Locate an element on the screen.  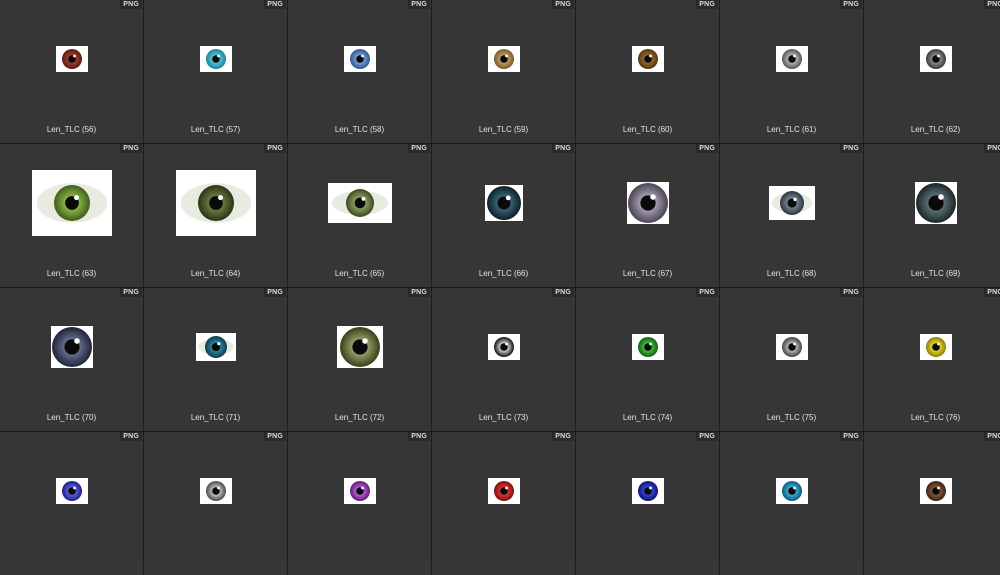
file-name-label: Len_TLC (59) is located at coordinates (503, 129).